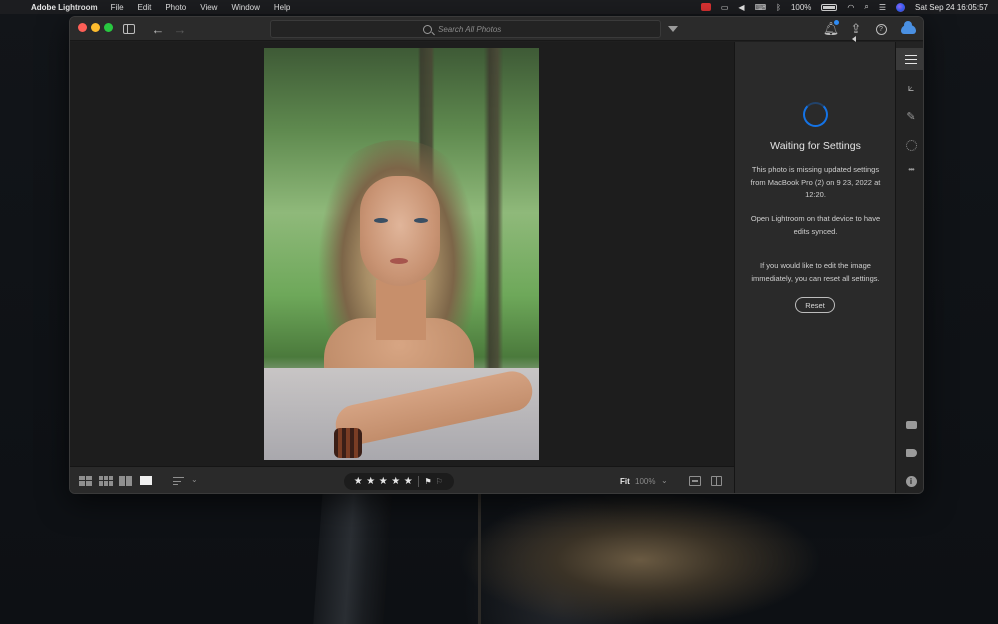  What do you see at coordinates (427, 29) in the screenshot?
I see `search-icon` at bounding box center [427, 29].